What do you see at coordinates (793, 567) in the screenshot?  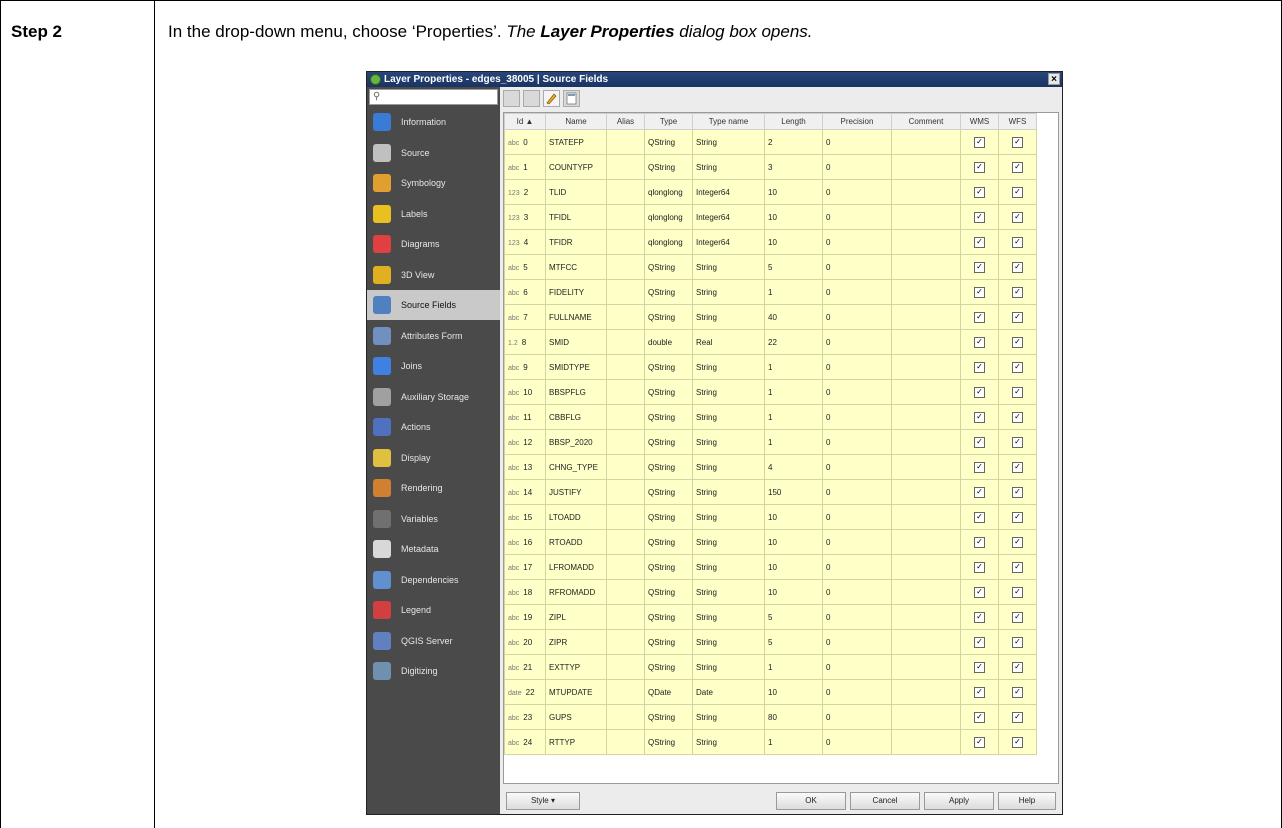 I see `field-length: 10` at bounding box center [793, 567].